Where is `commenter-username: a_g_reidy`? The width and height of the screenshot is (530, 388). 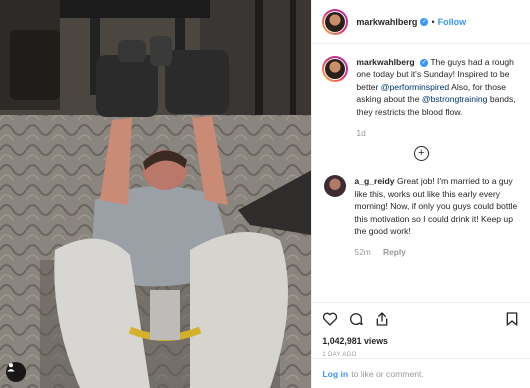 commenter-username: a_g_reidy is located at coordinates (374, 181).